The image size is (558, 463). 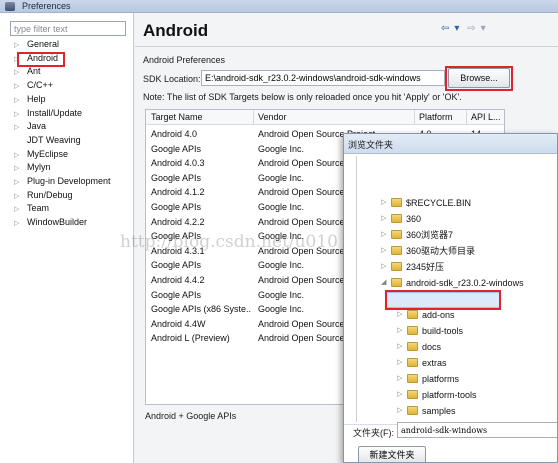 What do you see at coordinates (178, 221) in the screenshot?
I see `cell-target-name: Android 4.2.2` at bounding box center [178, 221].